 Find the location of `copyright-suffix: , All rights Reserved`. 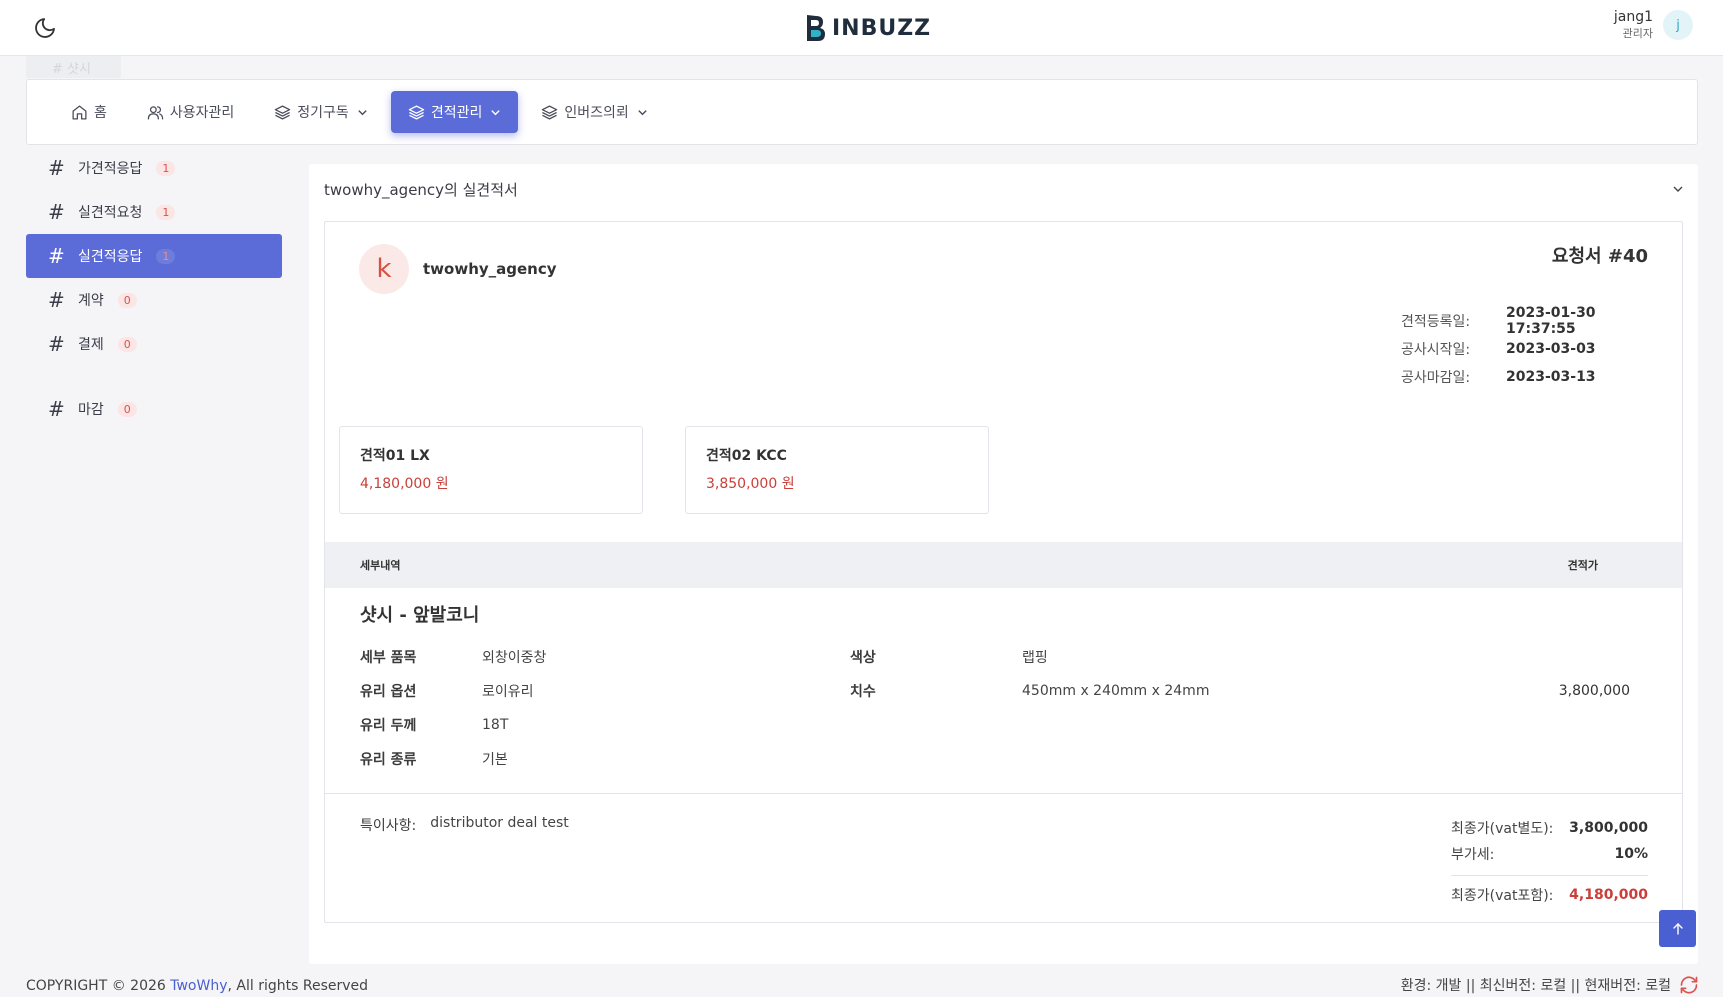

copyright-suffix: , All rights Reserved is located at coordinates (298, 986).